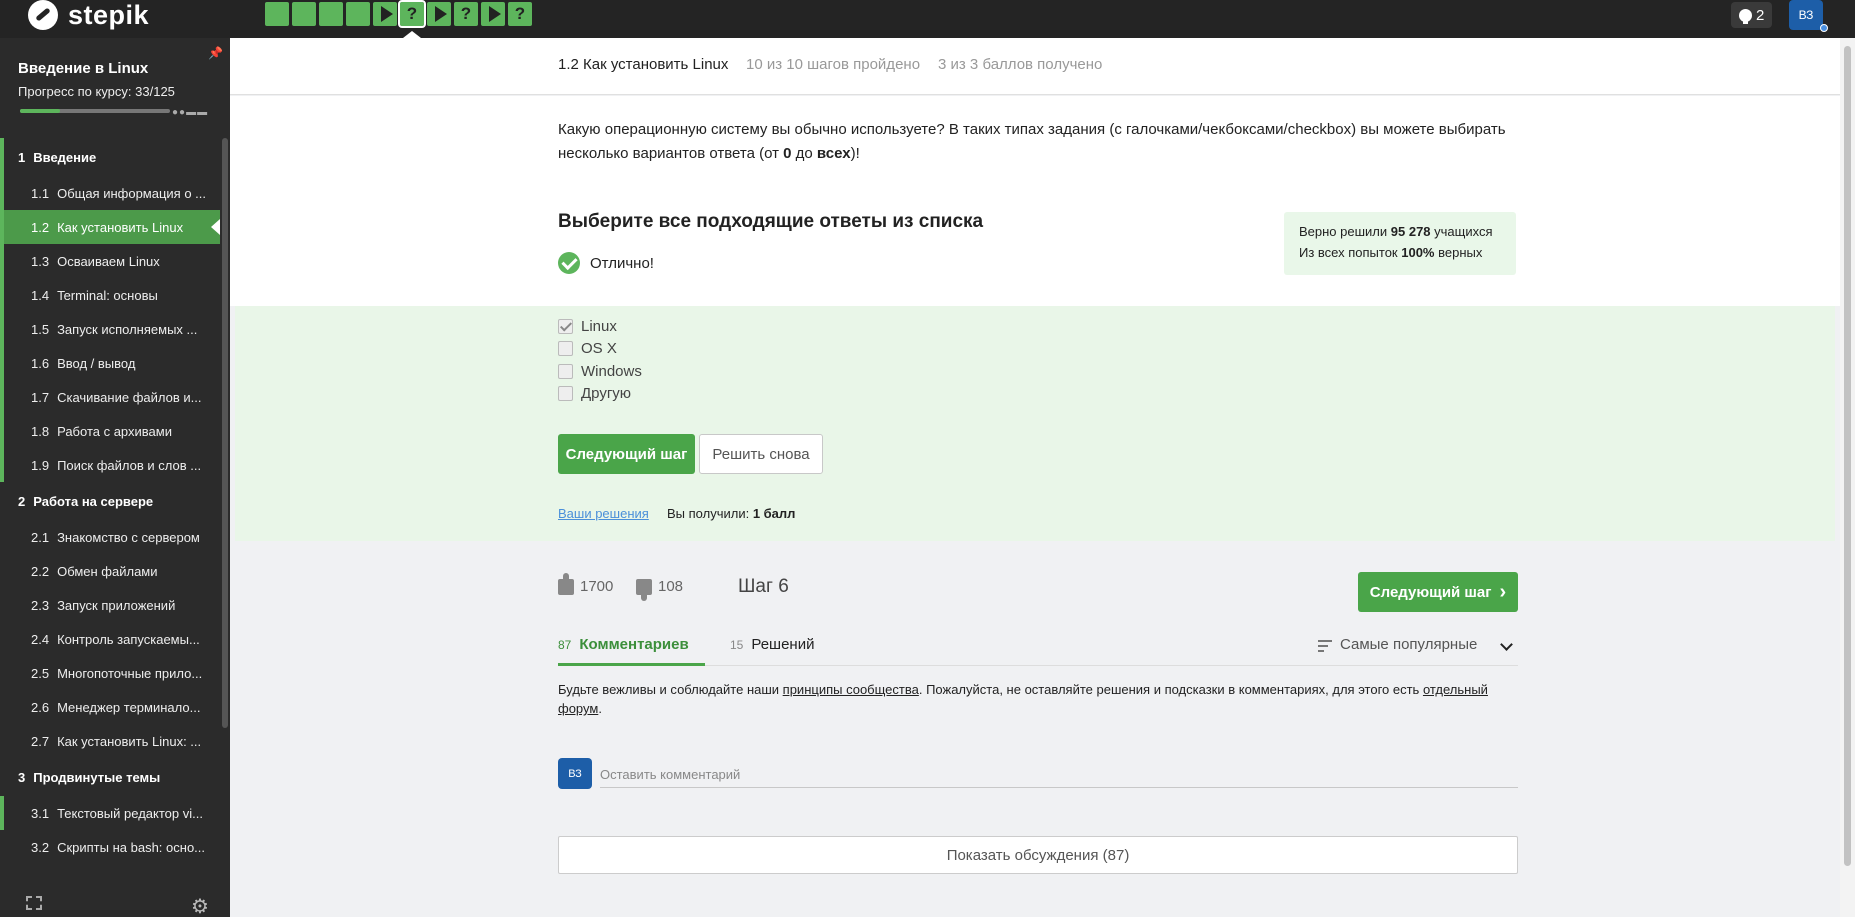 The width and height of the screenshot is (1855, 917). Describe the element at coordinates (594, 393) in the screenshot. I see `answer-option: Другую` at that location.